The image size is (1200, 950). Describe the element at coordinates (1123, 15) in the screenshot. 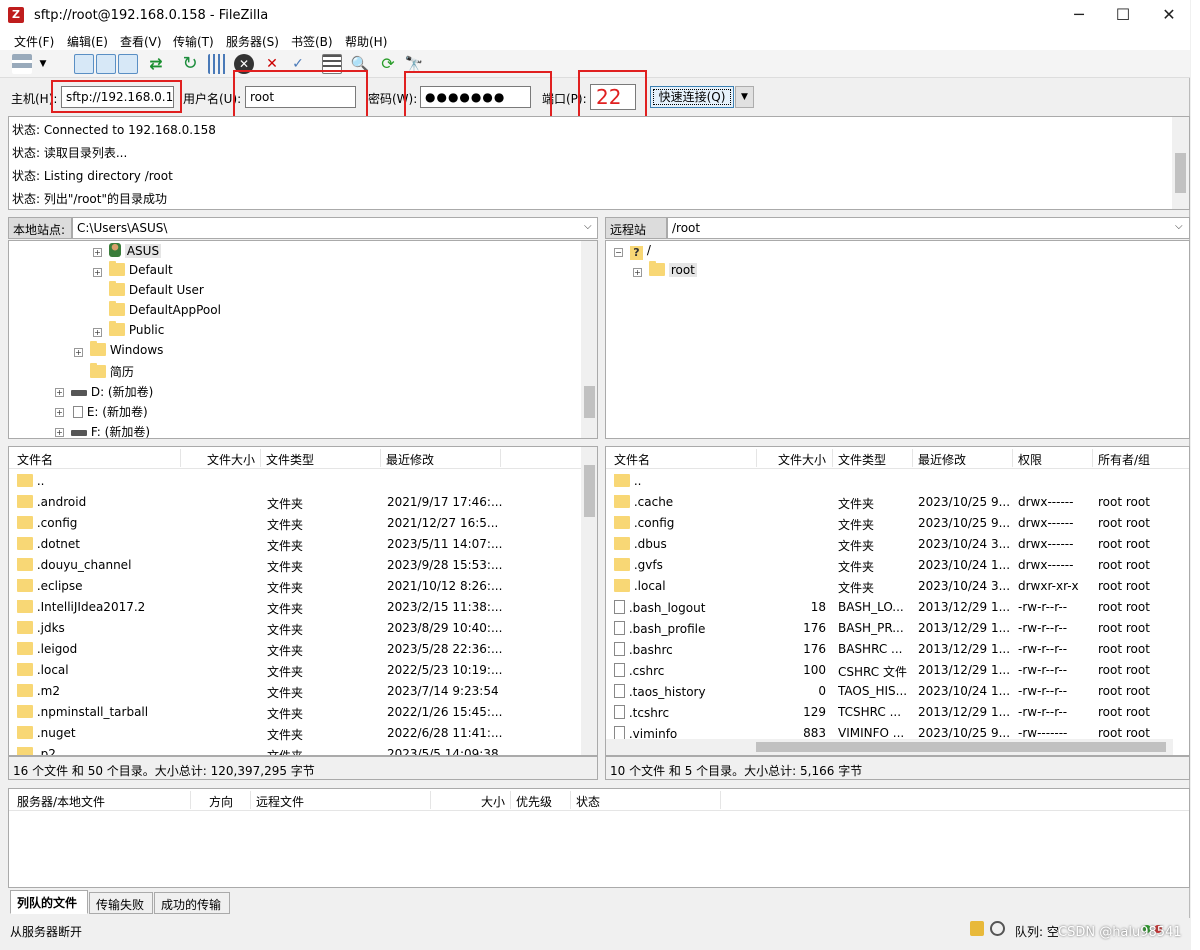

I see `maximize-button: ☐` at that location.